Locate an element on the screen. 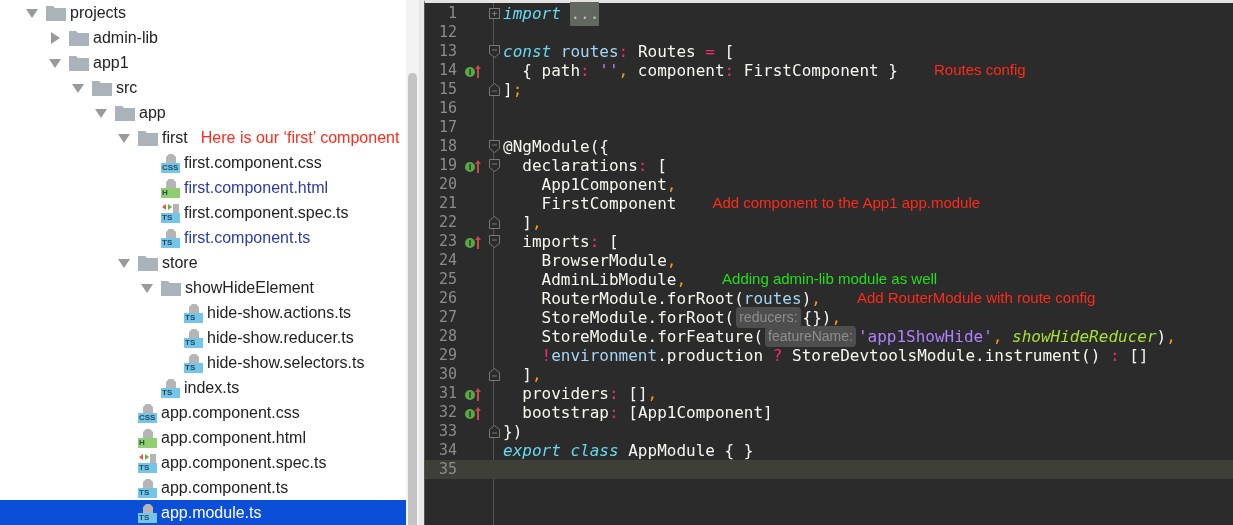  folder-row: showHideElement is located at coordinates (203, 287).